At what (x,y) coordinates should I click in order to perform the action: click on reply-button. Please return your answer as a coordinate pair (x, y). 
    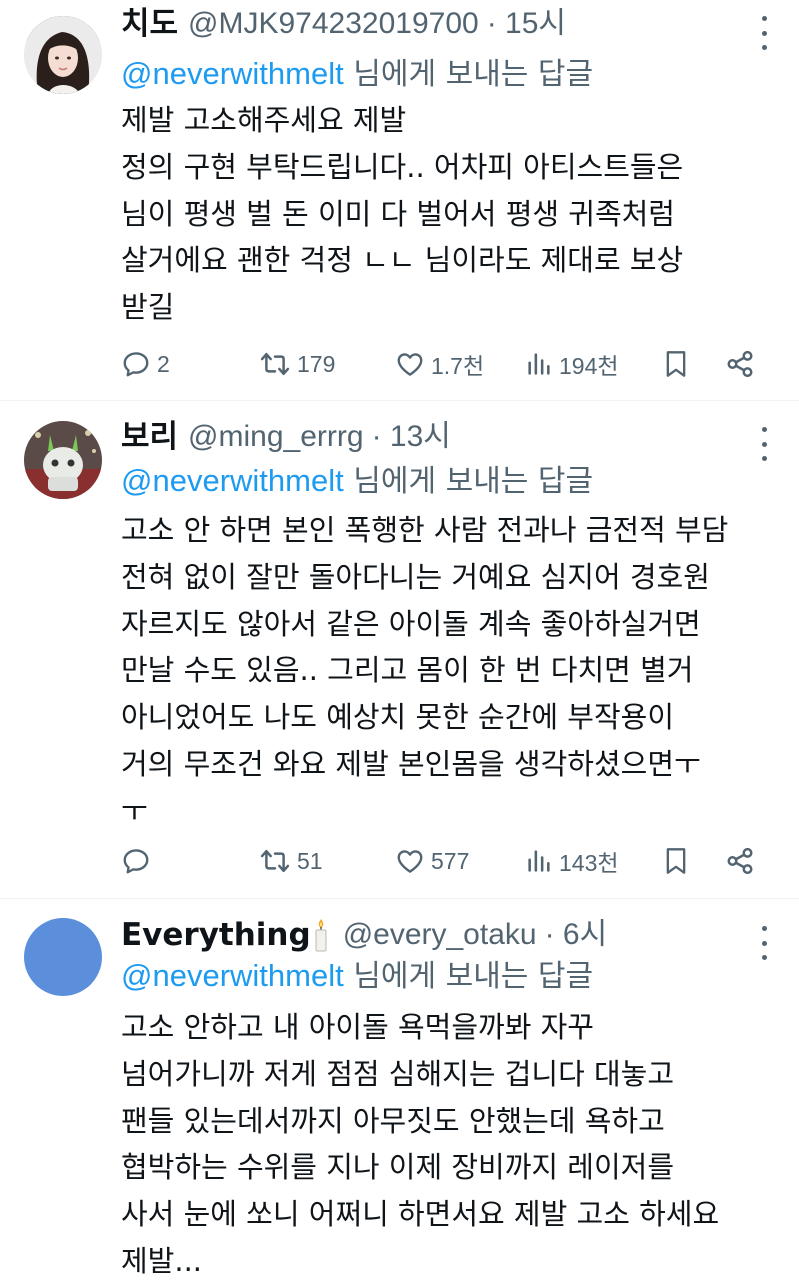
    Looking at the image, I should click on (139, 861).